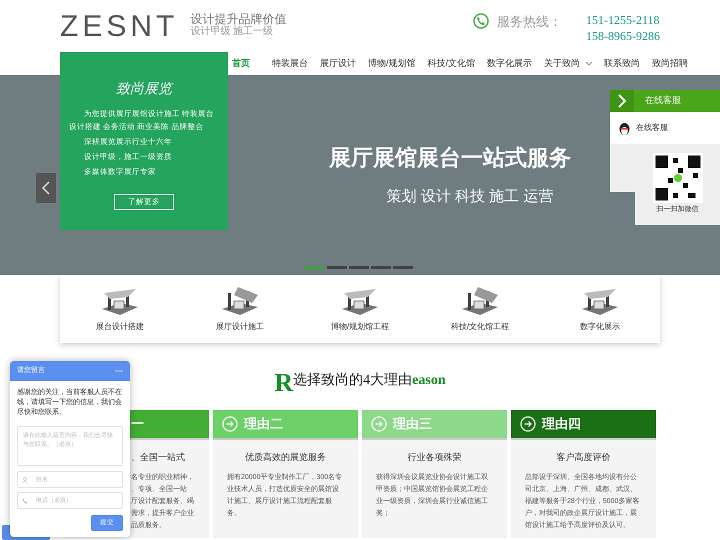 Image resolution: width=720 pixels, height=540 pixels. Describe the element at coordinates (285, 457) in the screenshot. I see `reason-title: 优质高效的展览服务` at that location.